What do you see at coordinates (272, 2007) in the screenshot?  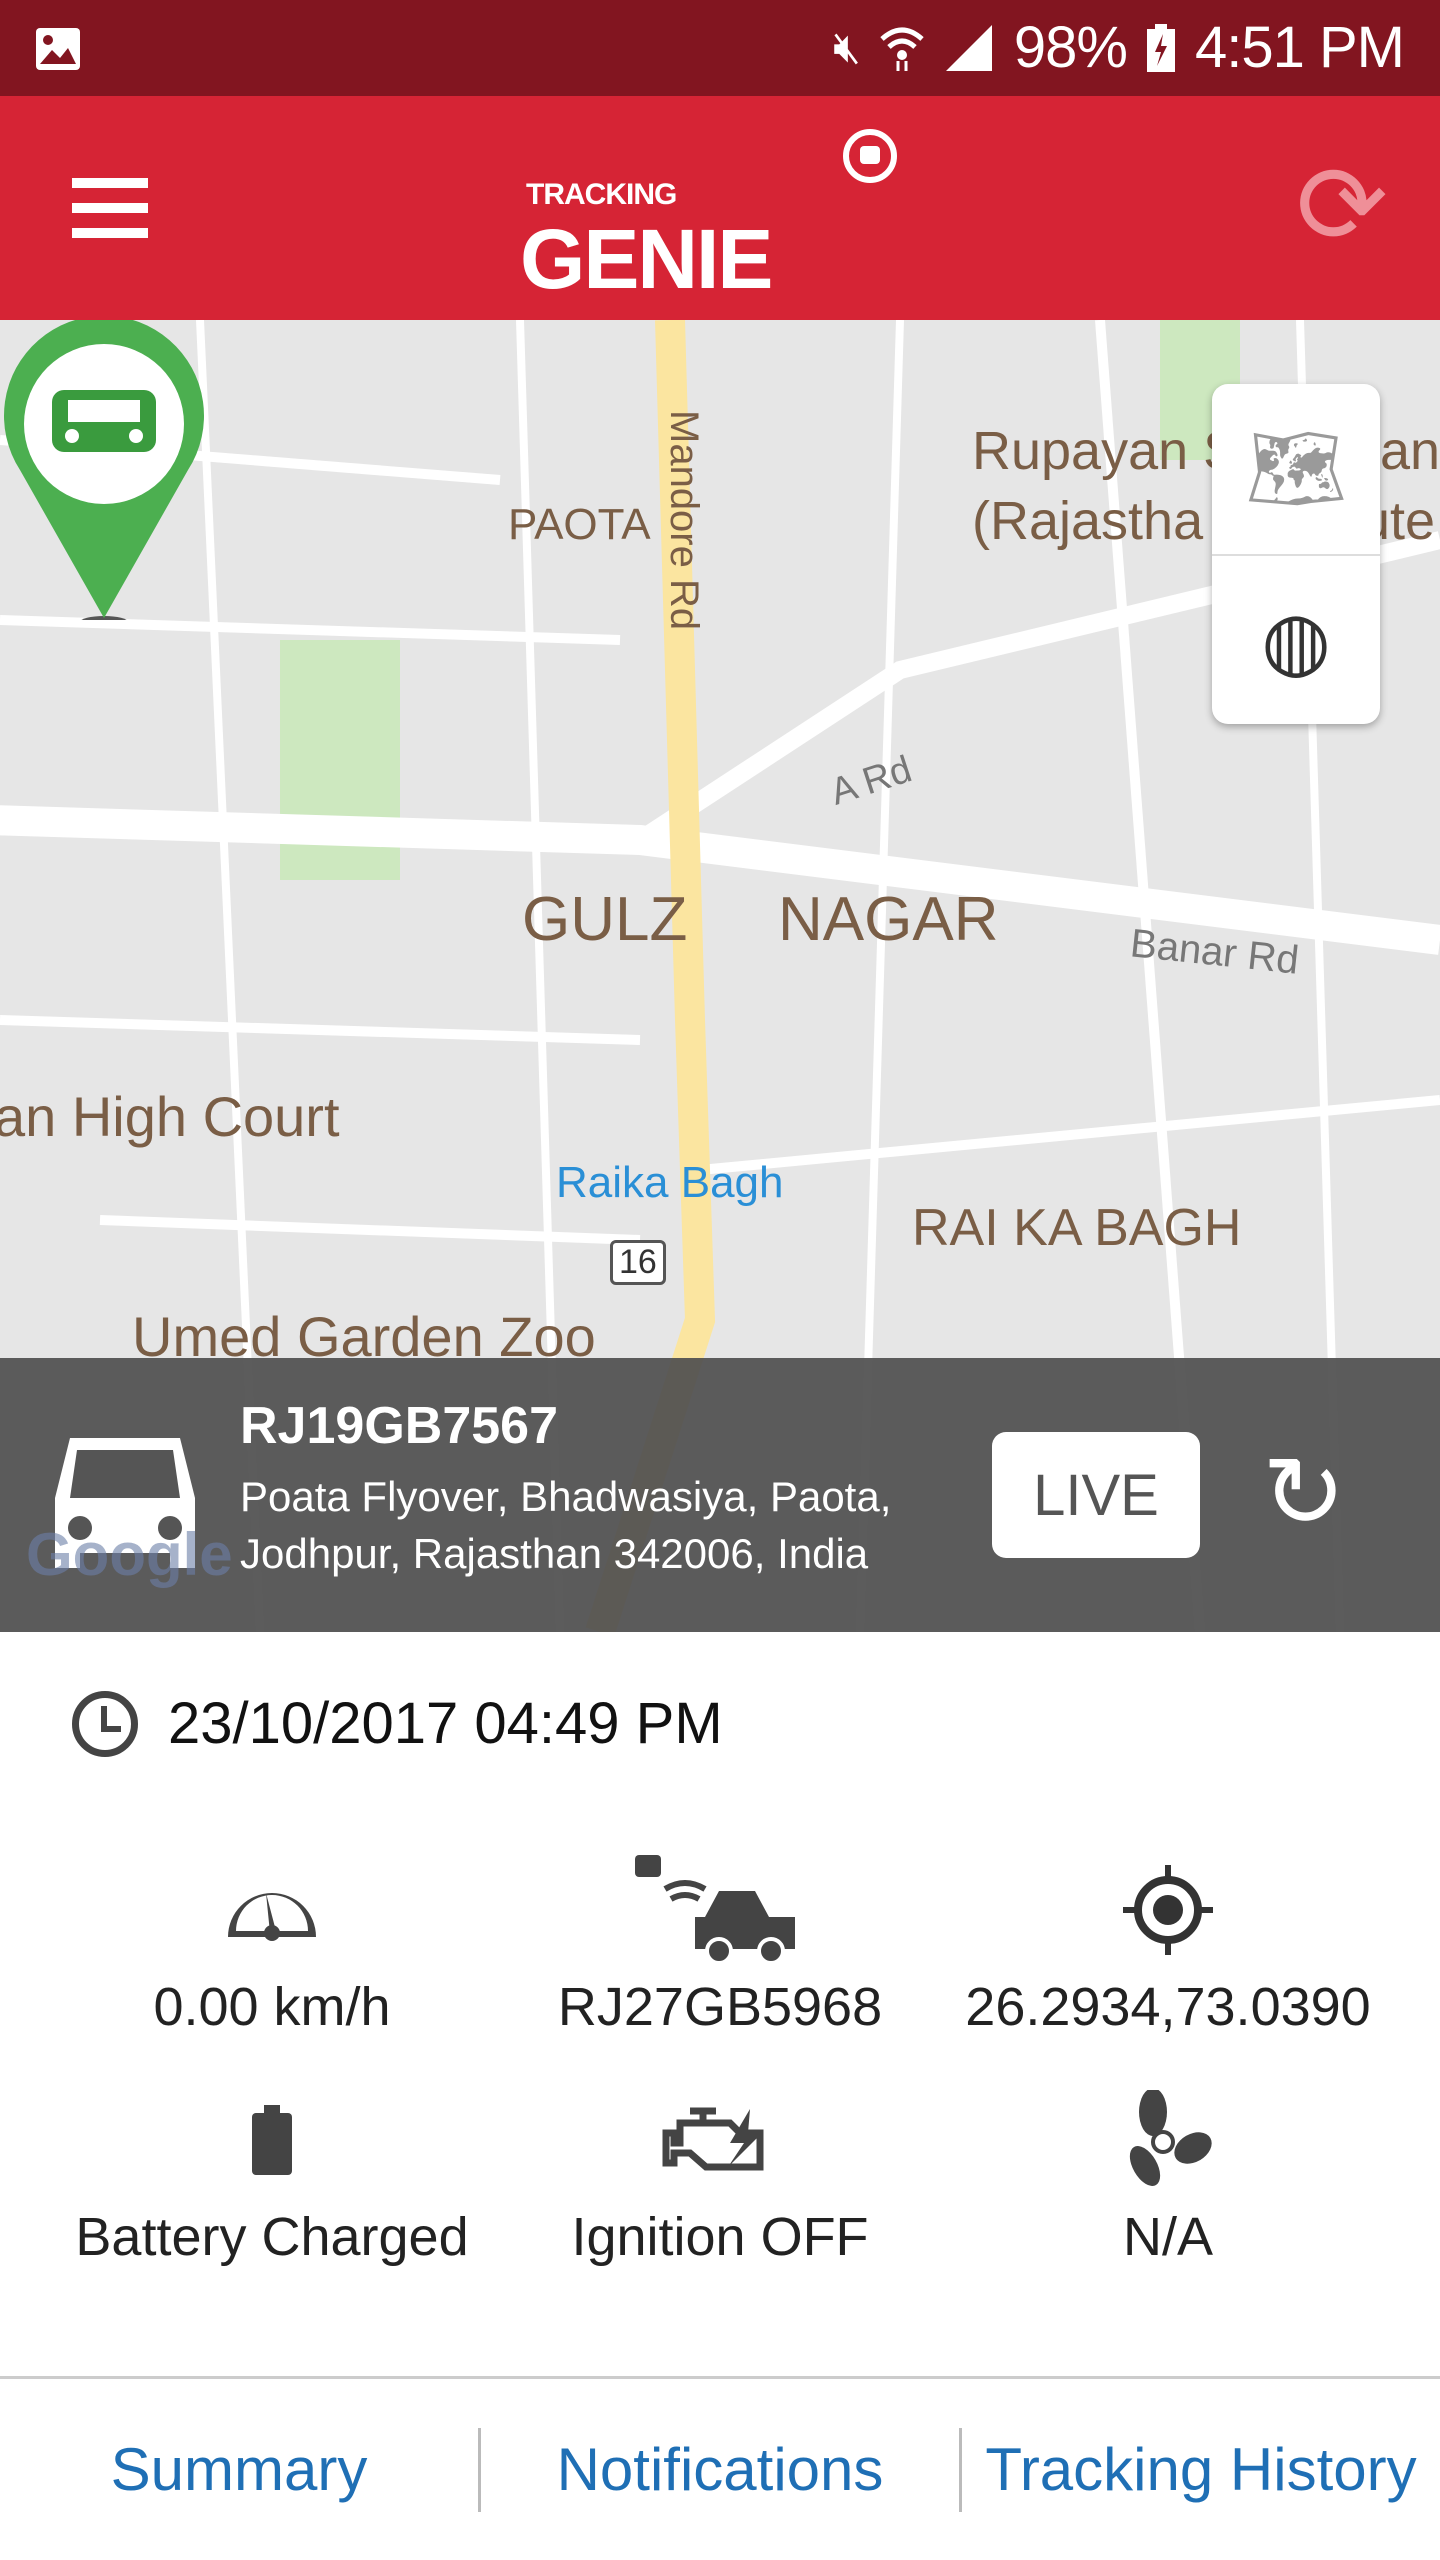 I see `speed-value: 0.00 km/h` at bounding box center [272, 2007].